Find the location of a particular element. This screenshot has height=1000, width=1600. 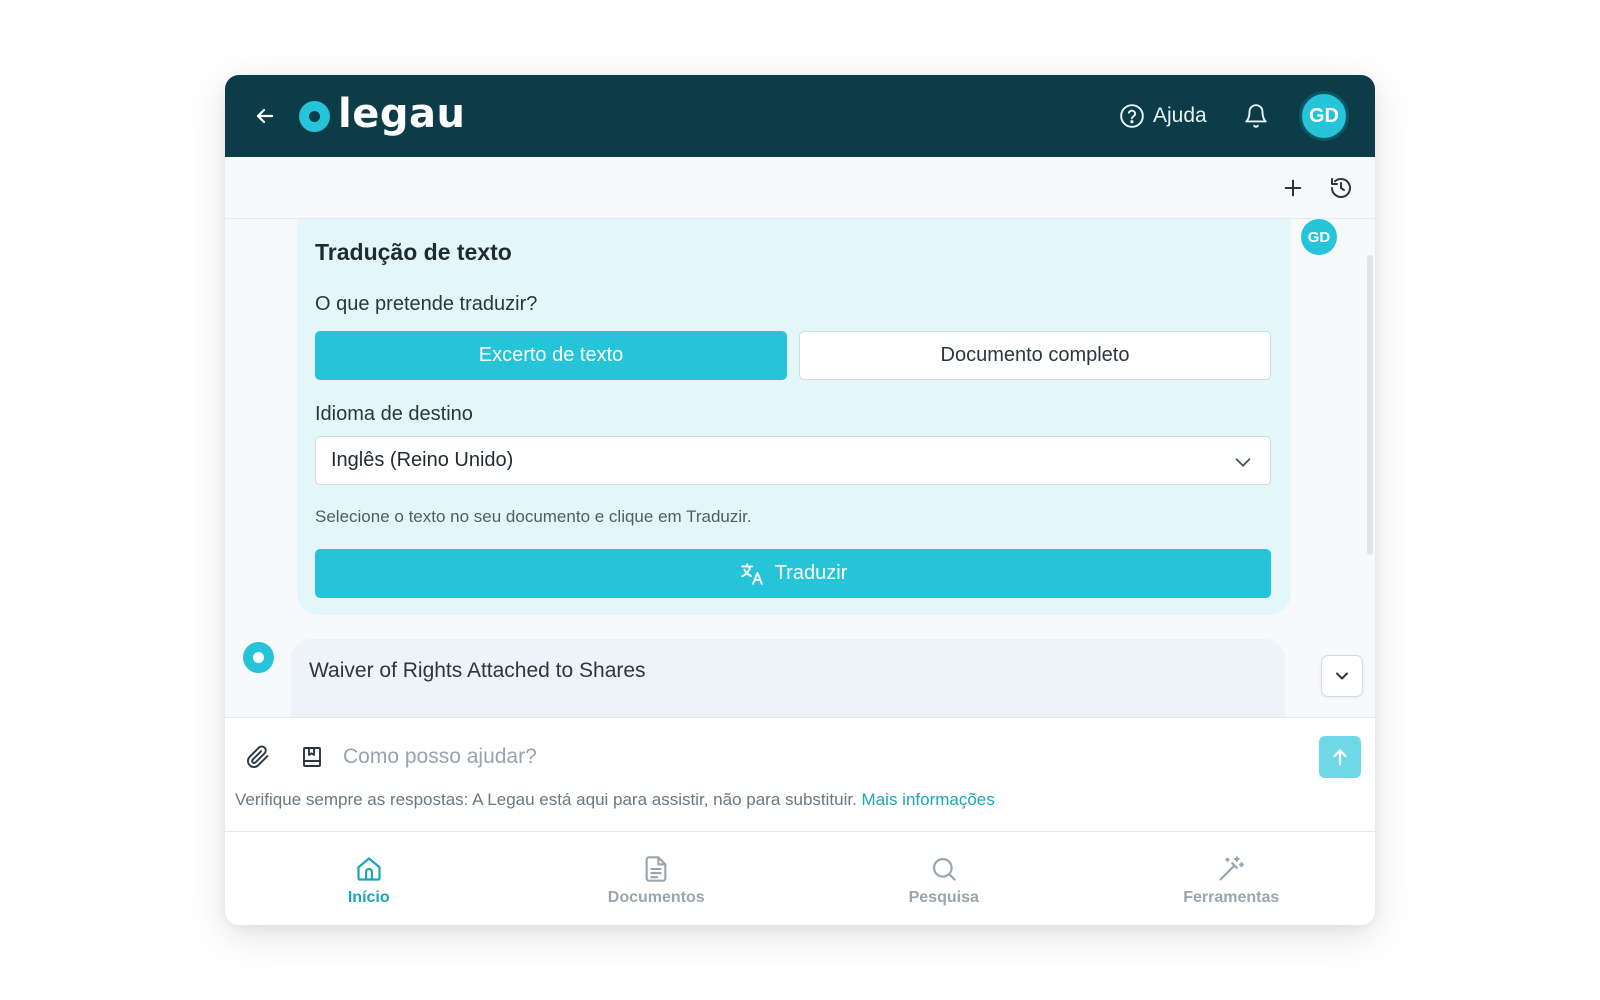

logo-text: legau is located at coordinates (402, 114).